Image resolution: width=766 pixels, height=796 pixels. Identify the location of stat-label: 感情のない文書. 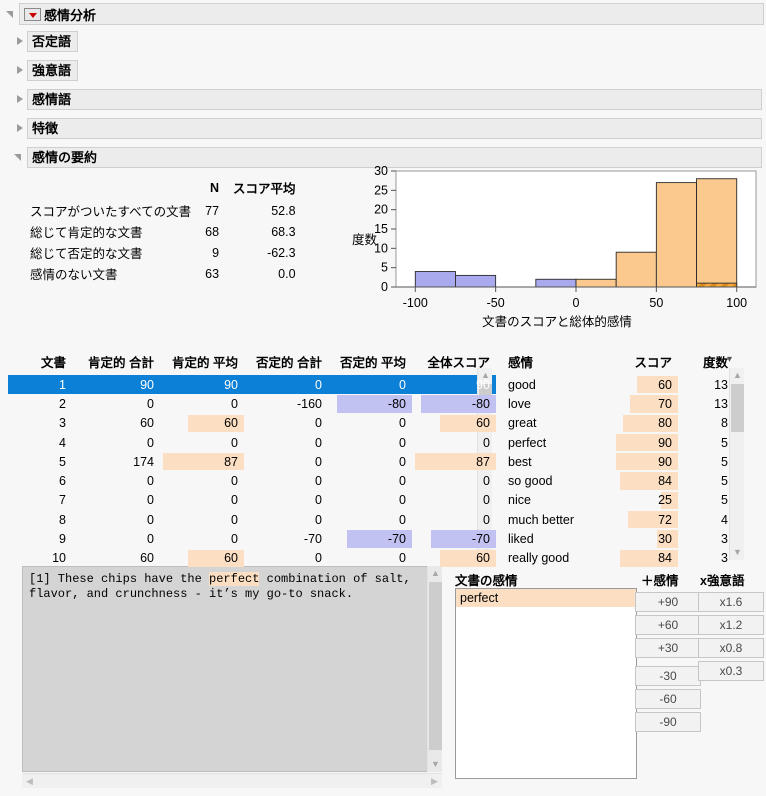
(74, 275).